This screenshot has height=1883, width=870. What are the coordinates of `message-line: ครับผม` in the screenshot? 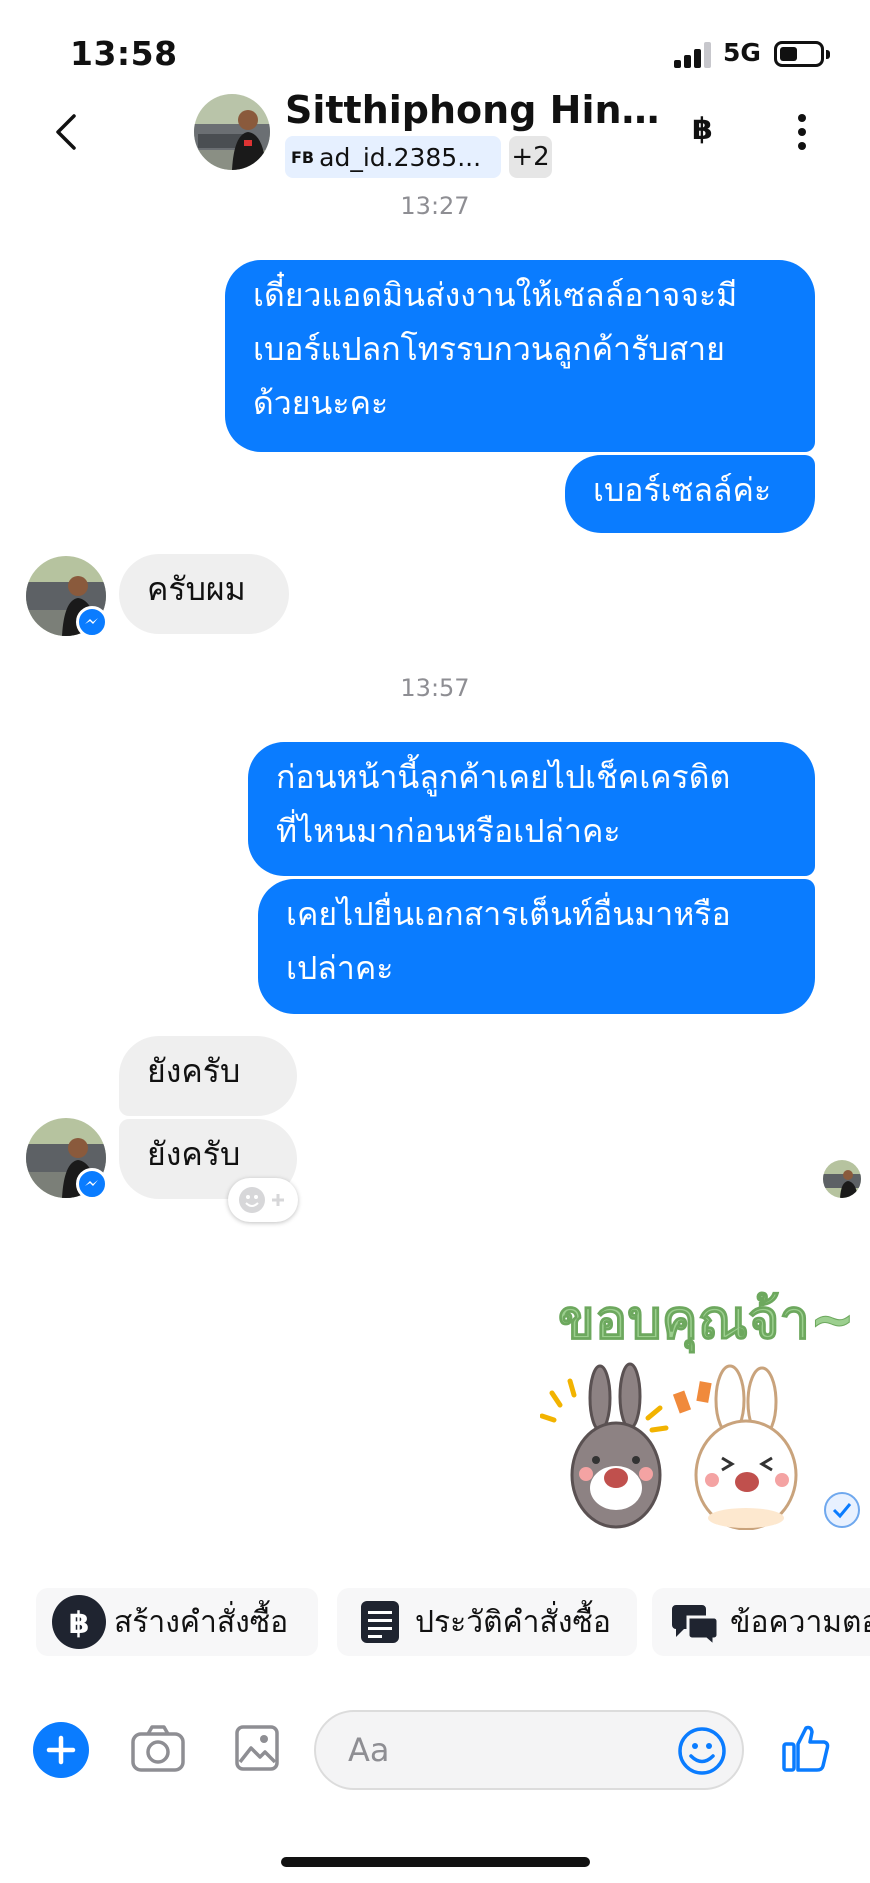 It's located at (196, 589).